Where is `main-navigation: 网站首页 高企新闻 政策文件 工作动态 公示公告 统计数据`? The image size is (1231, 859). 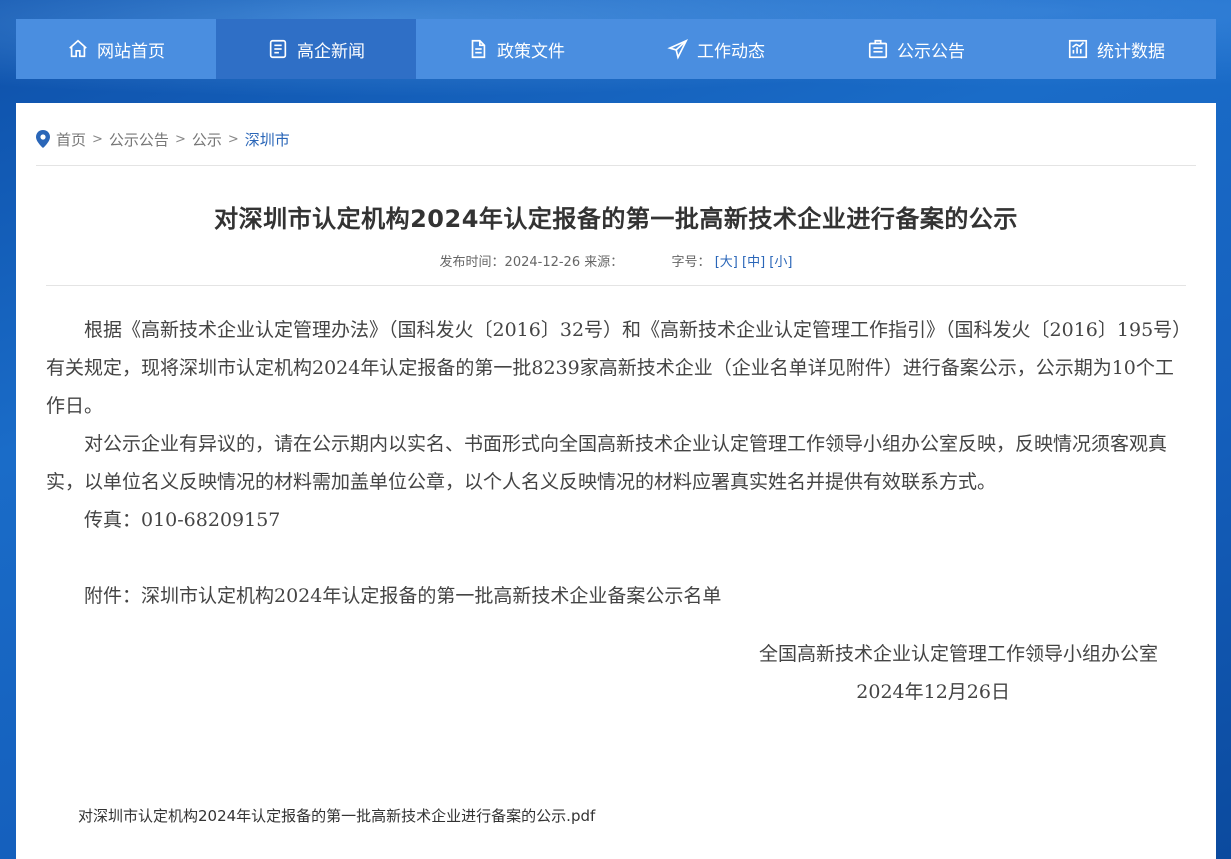 main-navigation: 网站首页 高企新闻 政策文件 工作动态 公示公告 统计数据 is located at coordinates (616, 49).